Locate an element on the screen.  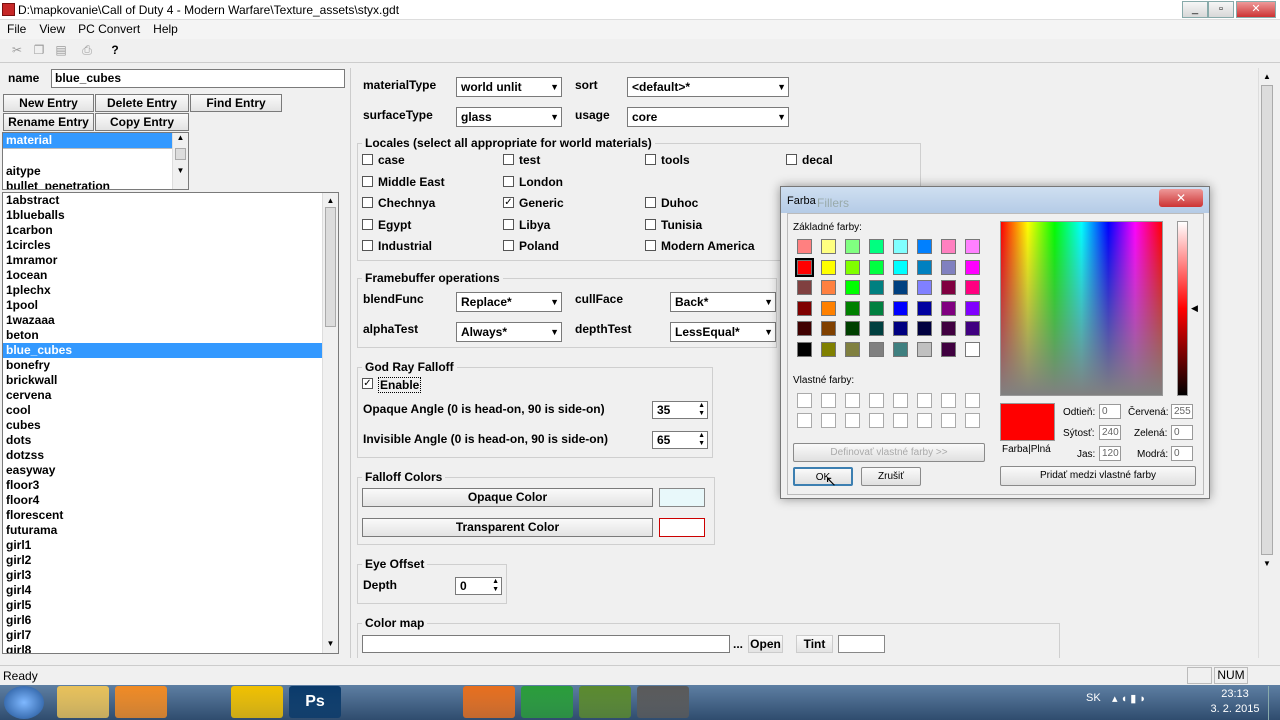
tray-icons: ▴ ◖ ▮ ◗ is located at coordinates (1129, 698).